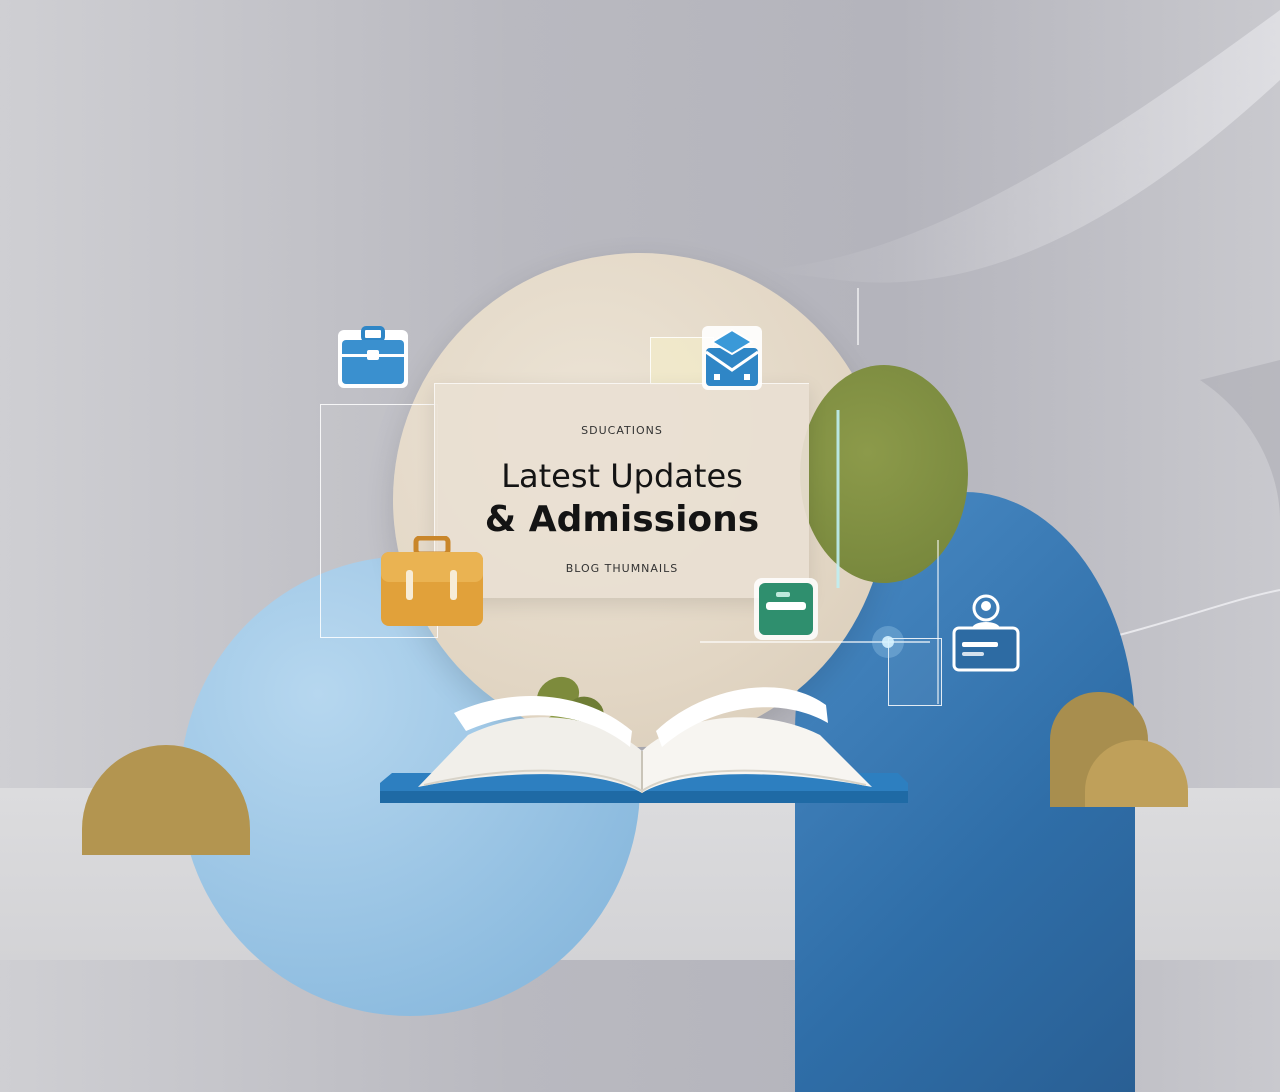  I want to click on title-line-1: Latest Updates, so click(622, 476).